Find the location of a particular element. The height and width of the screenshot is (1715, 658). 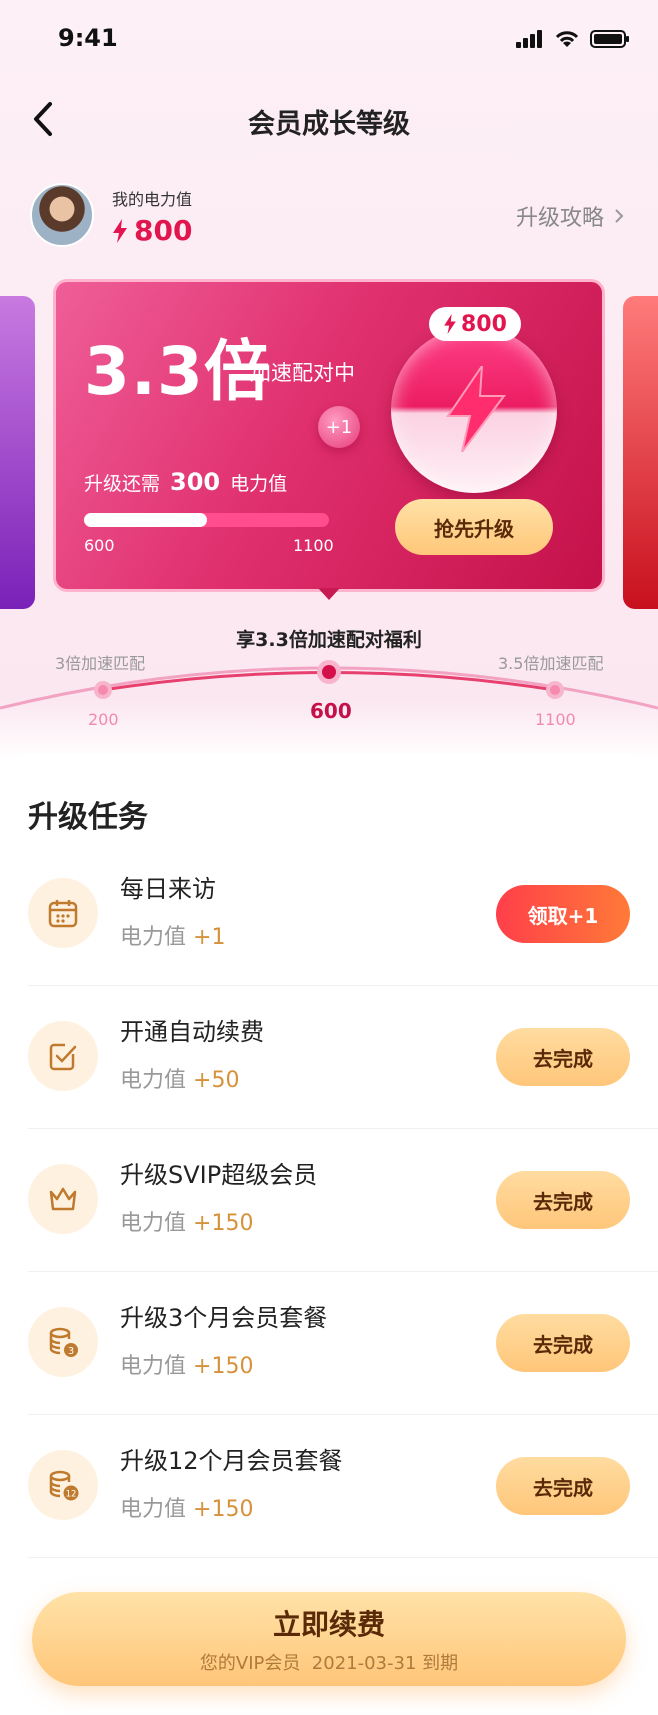

svg-text: 3 is located at coordinates (71, 1351).